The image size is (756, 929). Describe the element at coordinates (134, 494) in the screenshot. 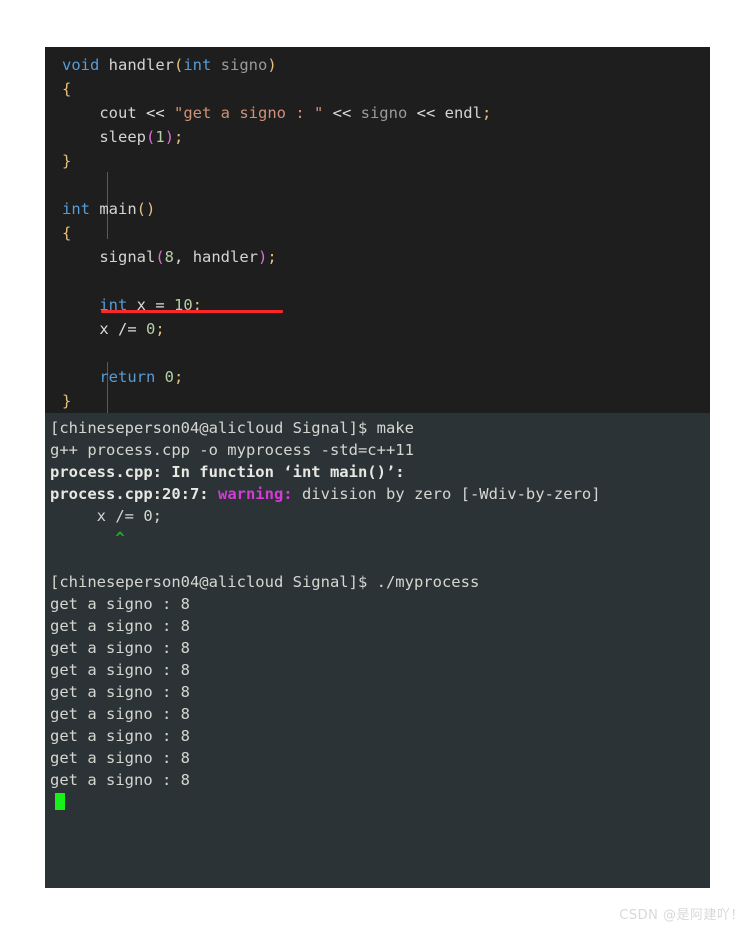

I see `warning-location: process.cpp:20:7:` at that location.